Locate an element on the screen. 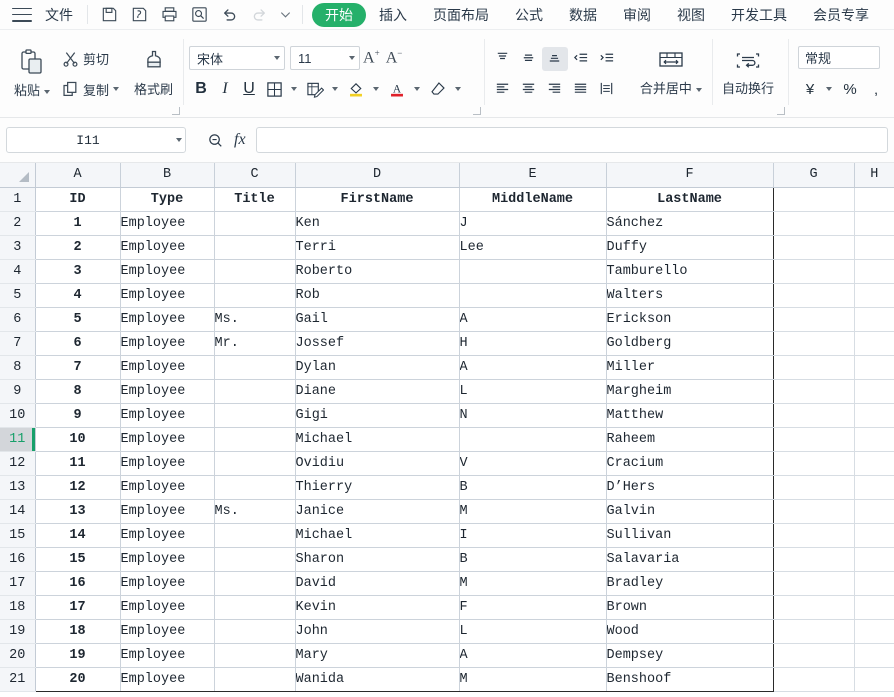  cell-d20: Mary is located at coordinates (377, 655).